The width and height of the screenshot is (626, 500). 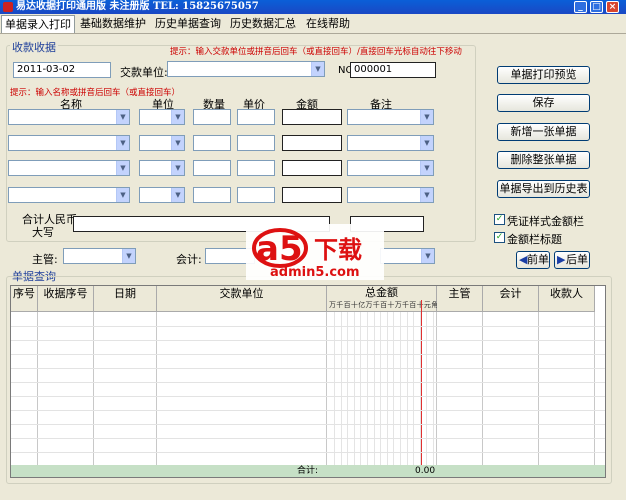 I want to click on supervisor-label: 主管:, so click(x=45, y=259).